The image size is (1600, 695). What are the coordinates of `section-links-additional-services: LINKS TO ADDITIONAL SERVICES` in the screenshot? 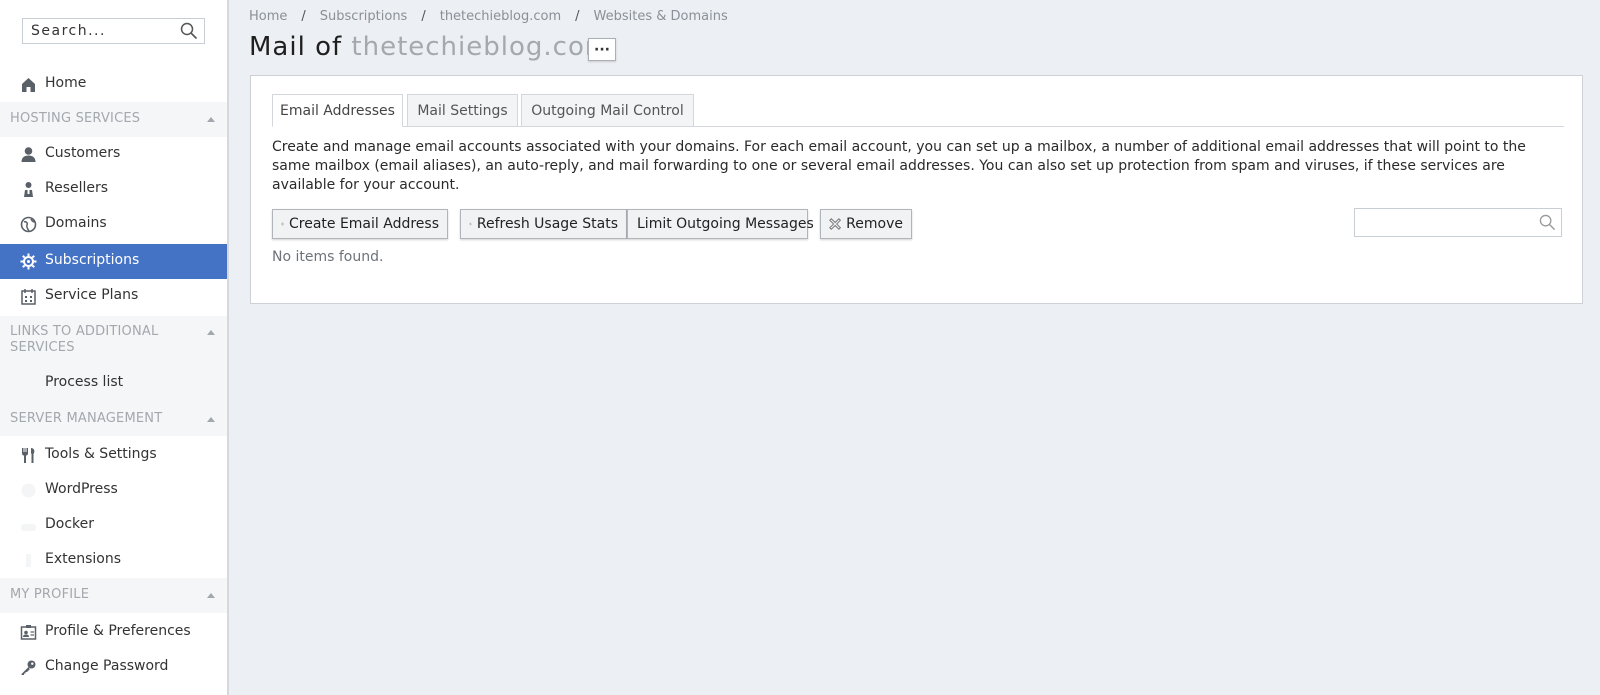 It's located at (113, 341).